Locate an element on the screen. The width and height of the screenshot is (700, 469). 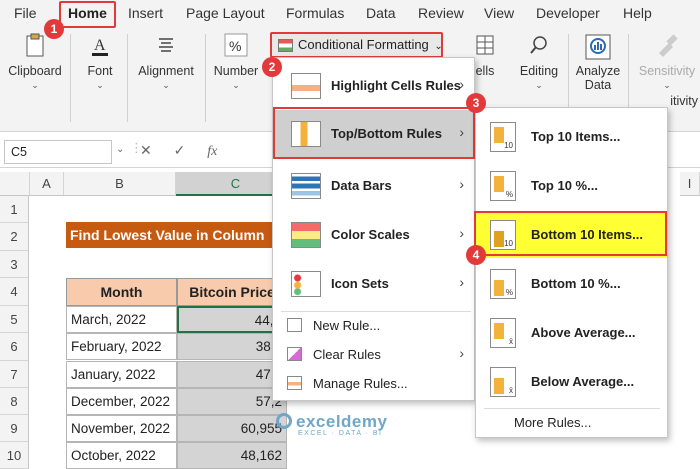
row-header: 7 is located at coordinates (14, 374).